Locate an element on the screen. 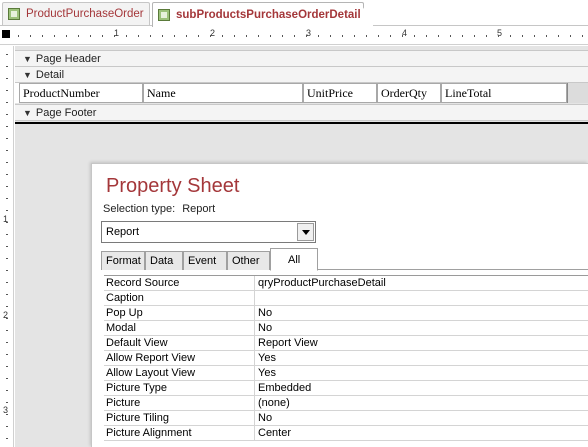 The width and height of the screenshot is (588, 447). section-label: Page Footer is located at coordinates (66, 112).